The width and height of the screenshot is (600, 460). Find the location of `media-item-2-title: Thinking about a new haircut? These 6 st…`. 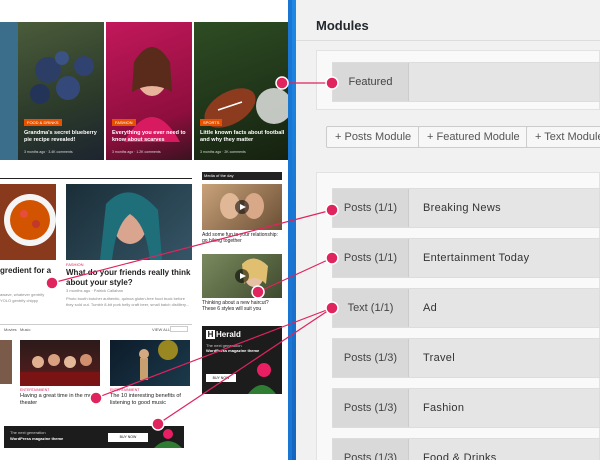

media-item-2-title: Thinking about a new haircut? These 6 st… is located at coordinates (242, 306).